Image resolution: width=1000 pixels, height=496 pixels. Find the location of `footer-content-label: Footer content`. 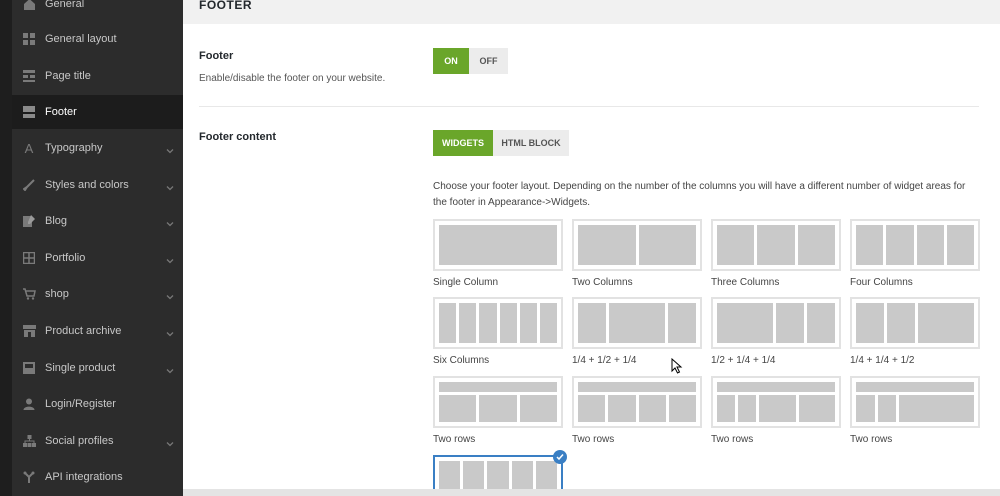

footer-content-label: Footer content is located at coordinates (237, 137).